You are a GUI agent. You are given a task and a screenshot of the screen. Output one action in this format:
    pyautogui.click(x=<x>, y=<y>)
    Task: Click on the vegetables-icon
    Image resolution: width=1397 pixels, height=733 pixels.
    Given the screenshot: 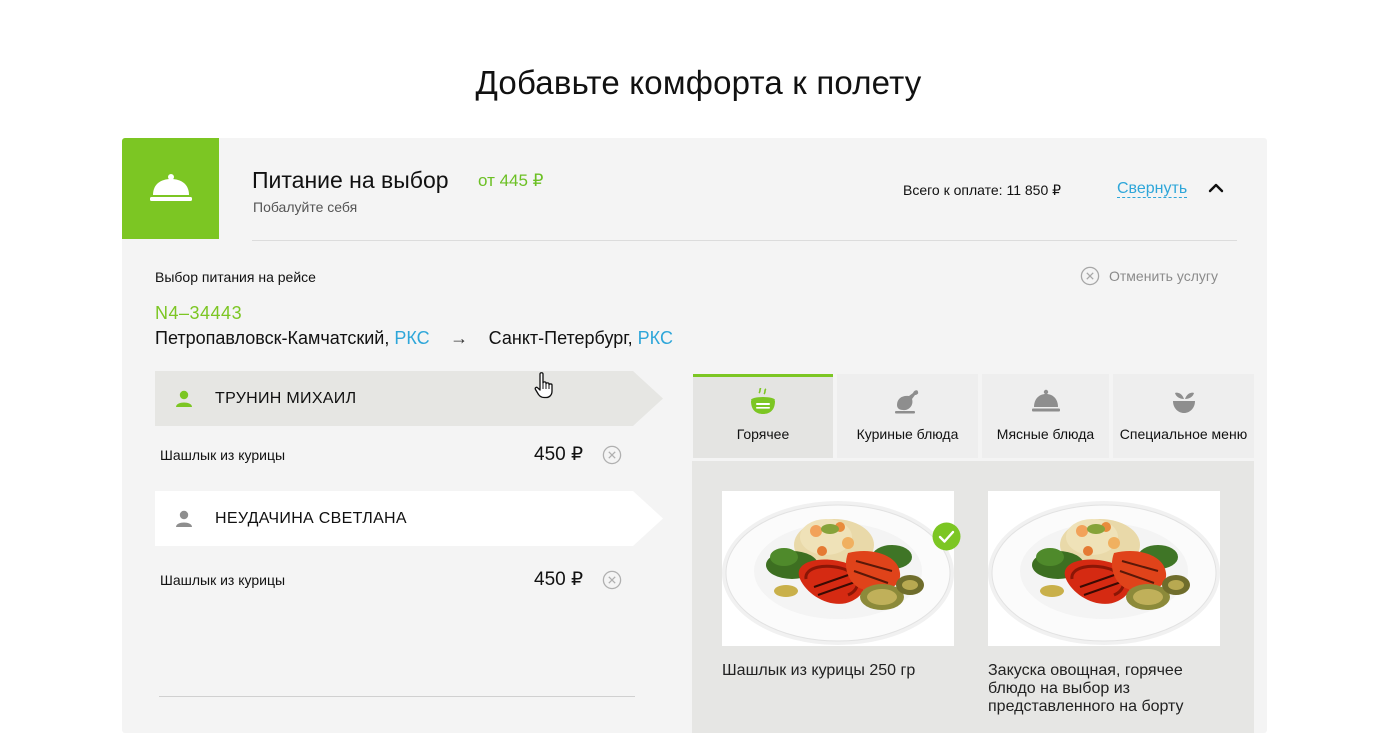 What is the action you would take?
    pyautogui.click(x=1183, y=402)
    